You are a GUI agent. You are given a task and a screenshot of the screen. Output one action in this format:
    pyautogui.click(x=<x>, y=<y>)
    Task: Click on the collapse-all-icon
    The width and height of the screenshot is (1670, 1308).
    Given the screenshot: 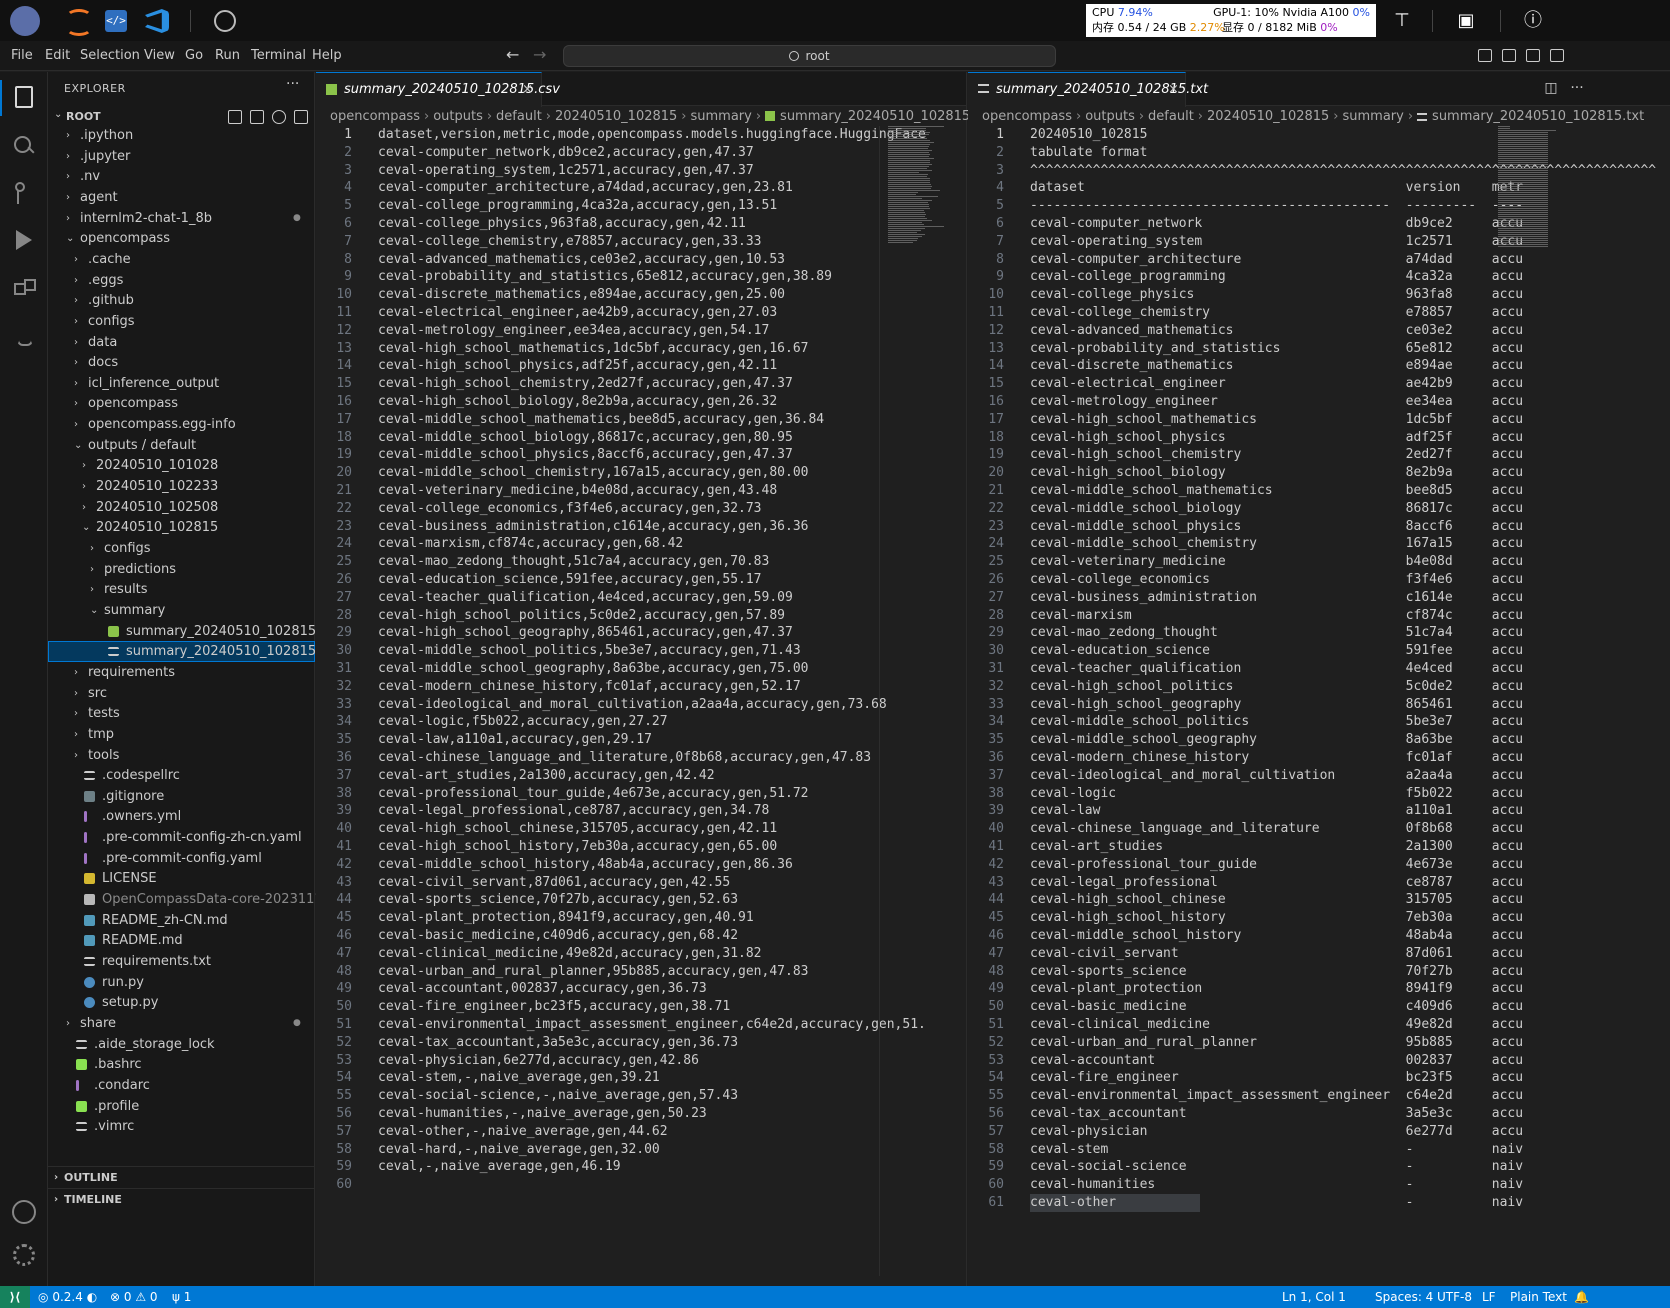 What is the action you would take?
    pyautogui.click(x=301, y=117)
    